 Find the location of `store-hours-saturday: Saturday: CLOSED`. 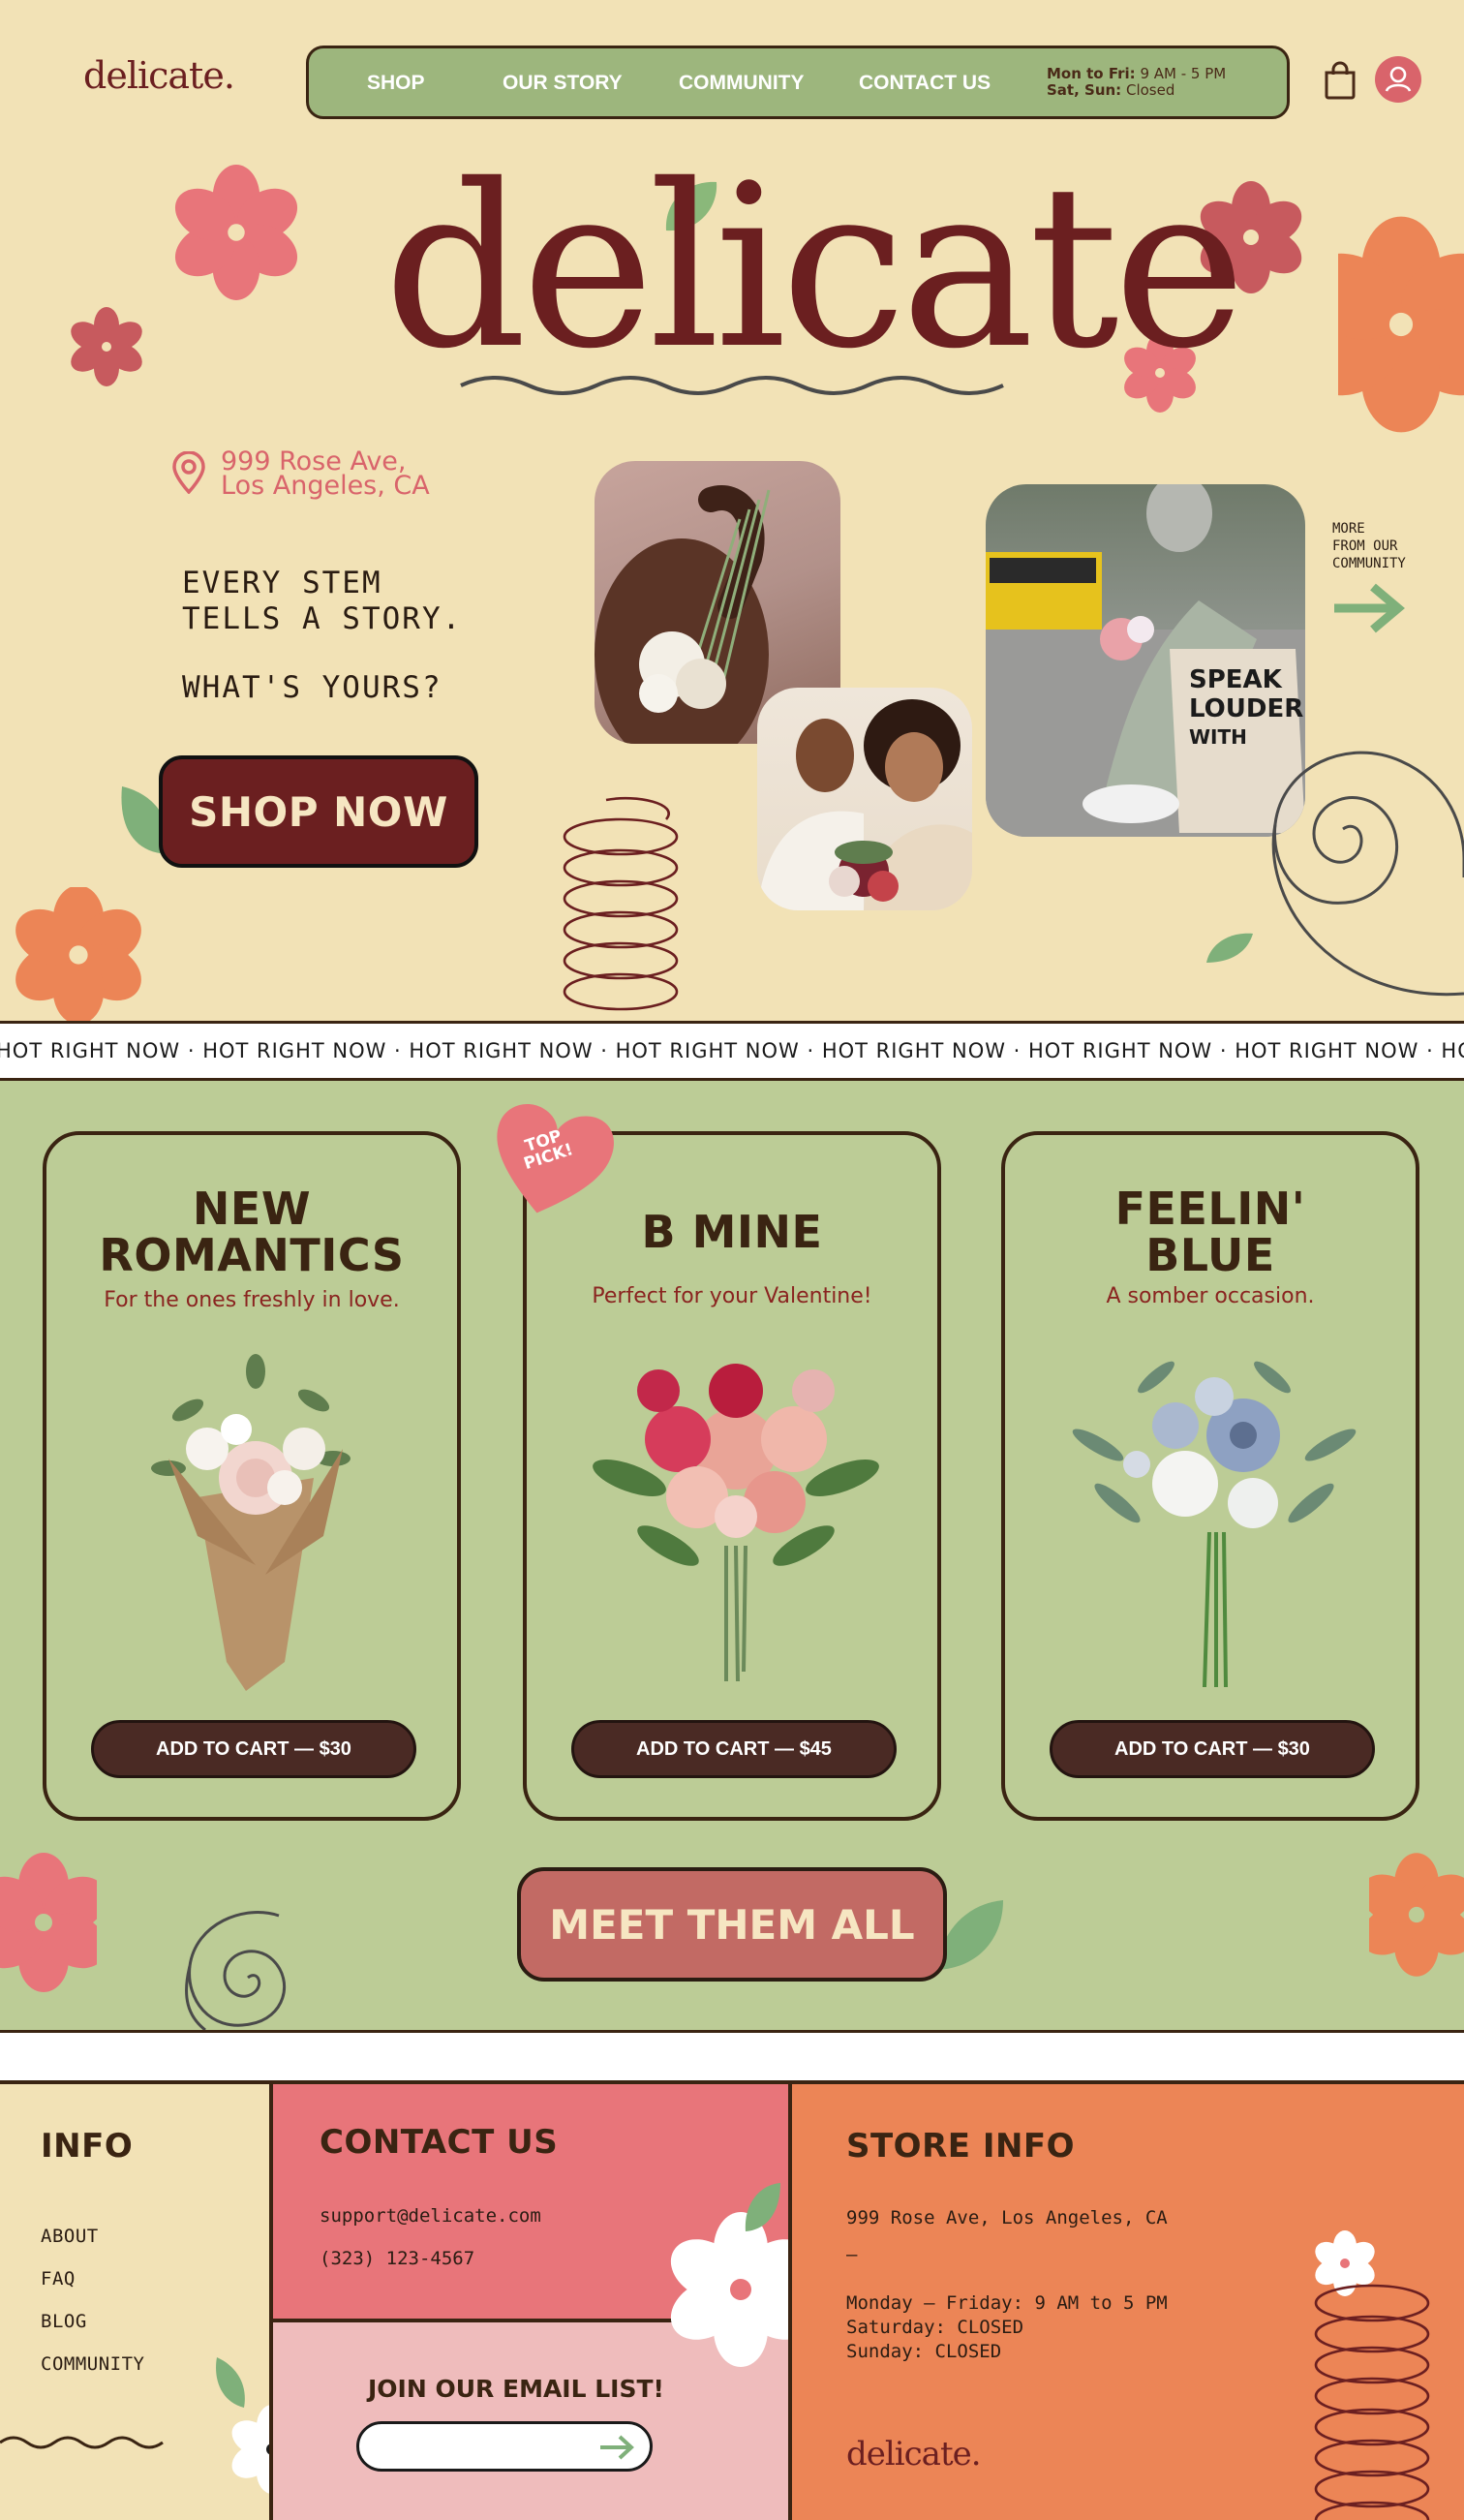

store-hours-saturday: Saturday: CLOSED is located at coordinates (935, 2327).